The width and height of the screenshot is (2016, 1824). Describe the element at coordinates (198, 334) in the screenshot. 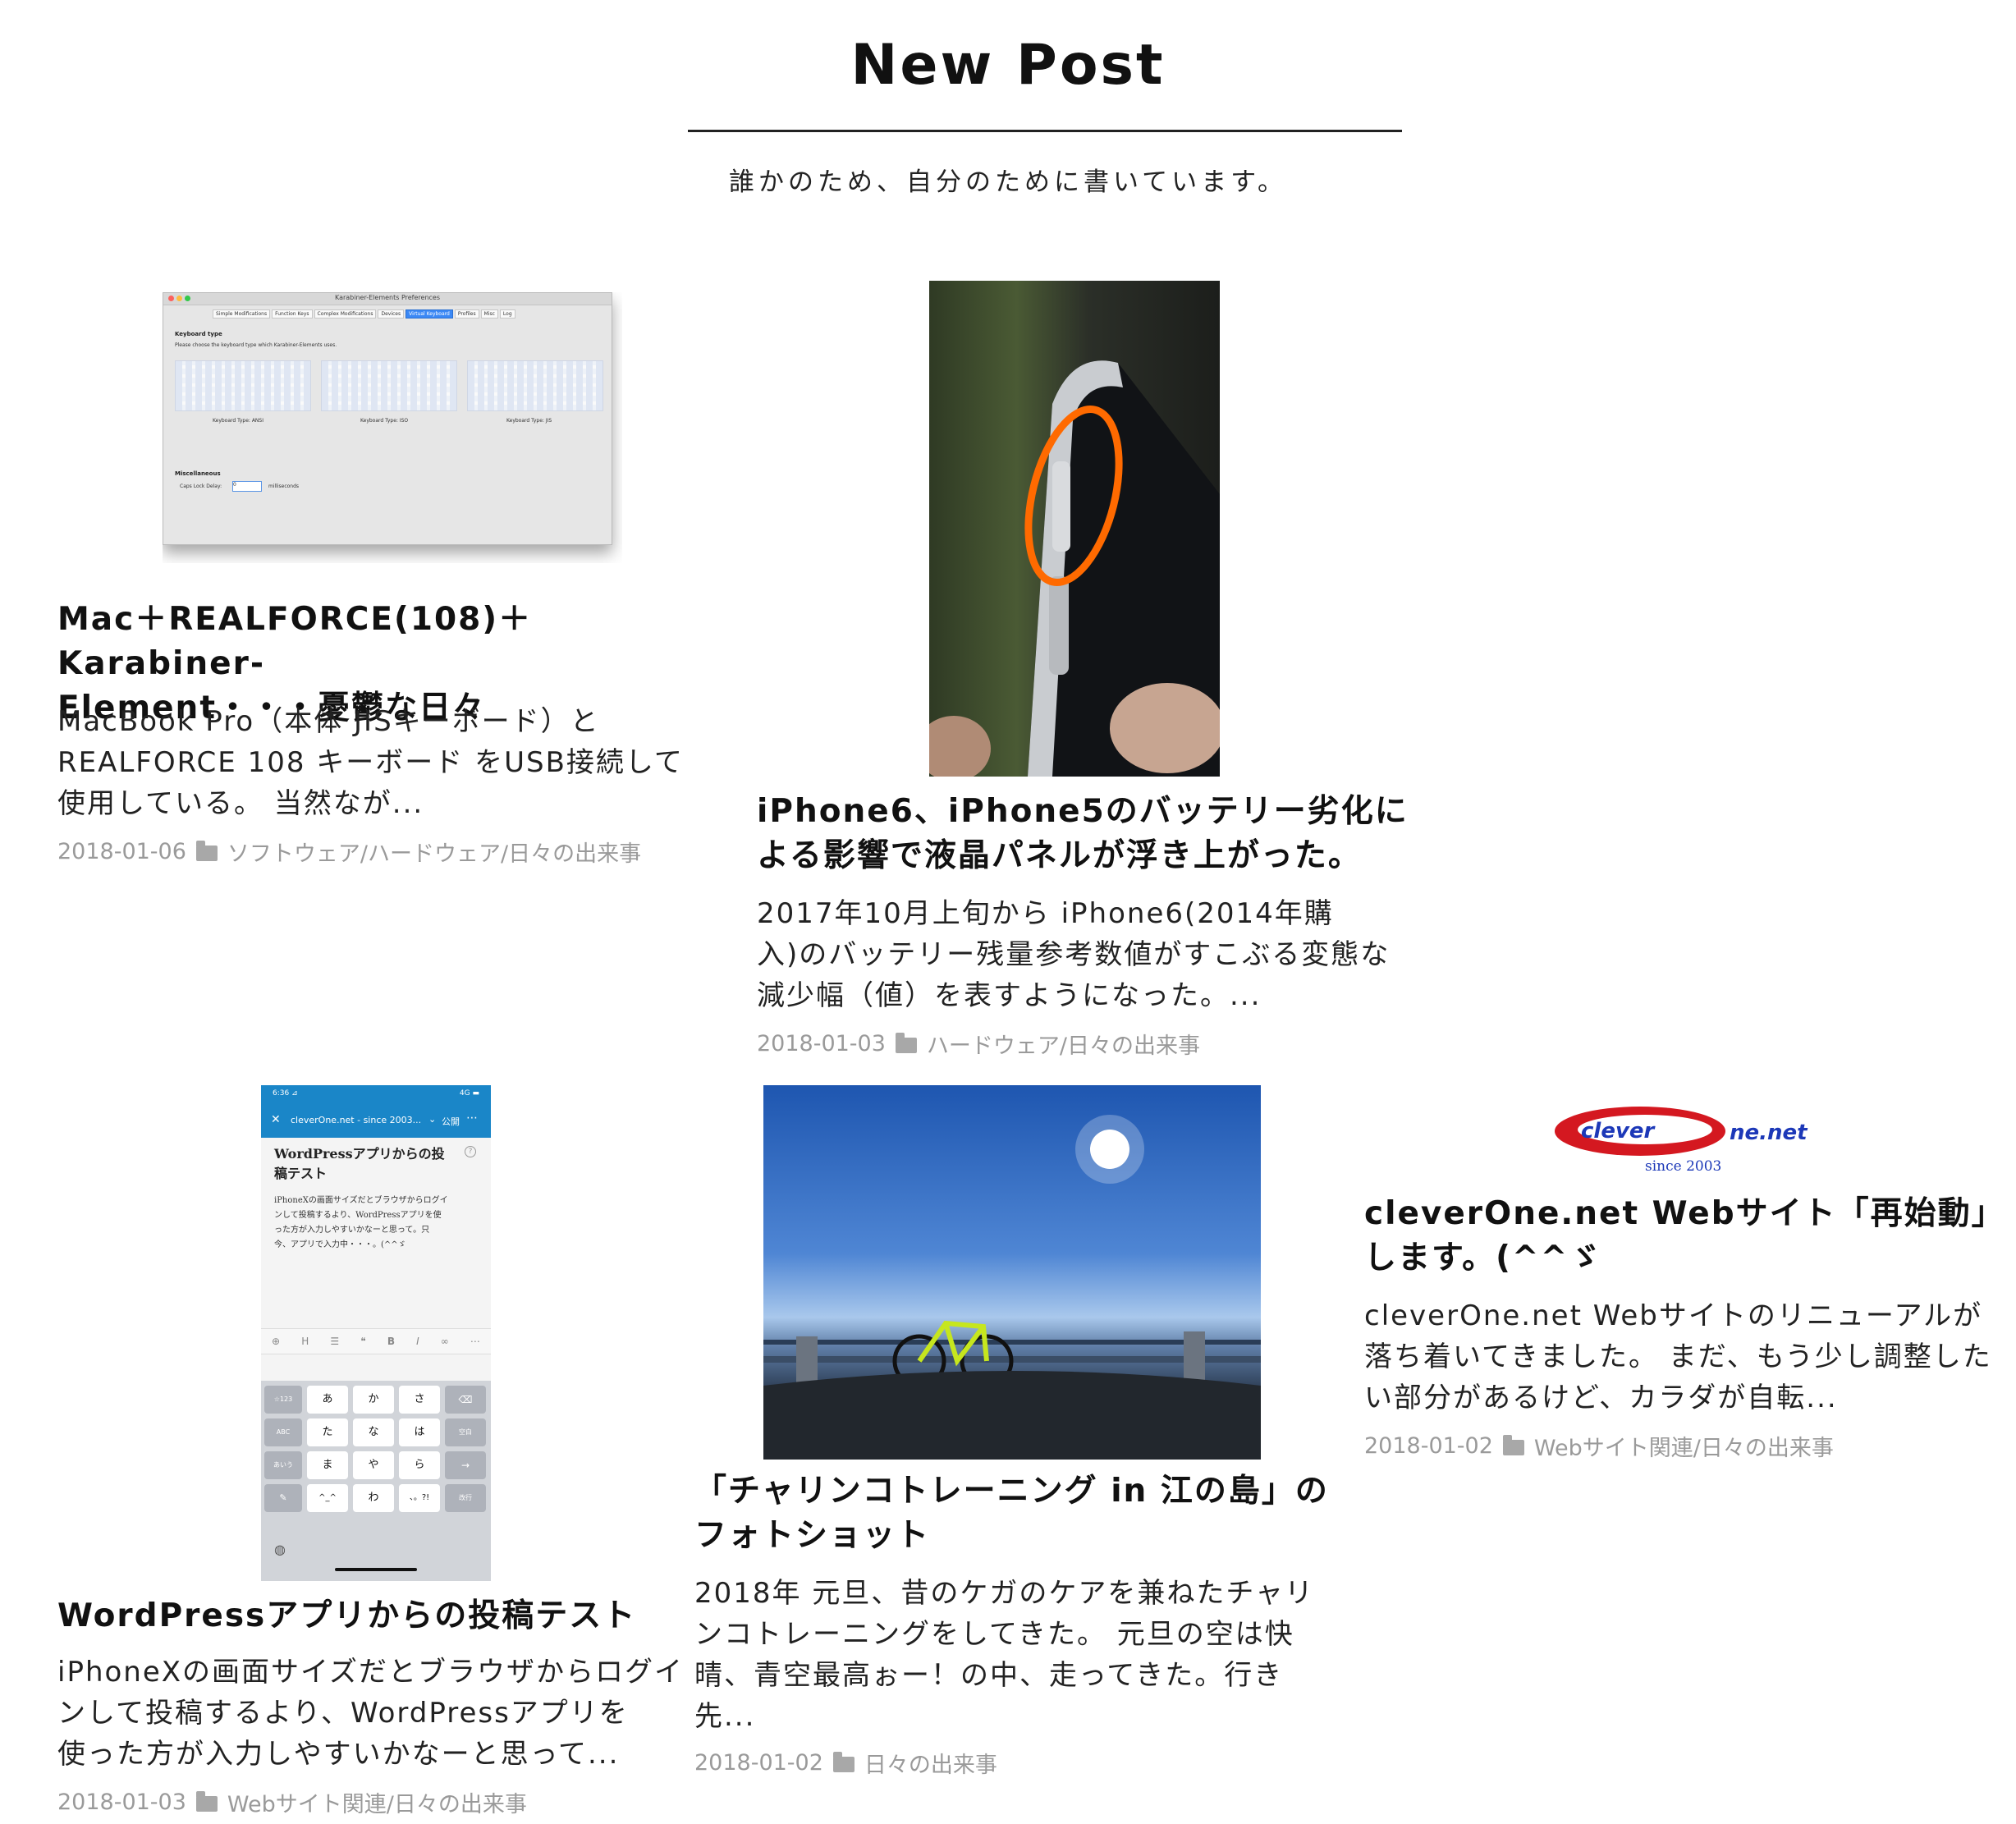

I see `keyboard-type-label: Keyboard type` at that location.